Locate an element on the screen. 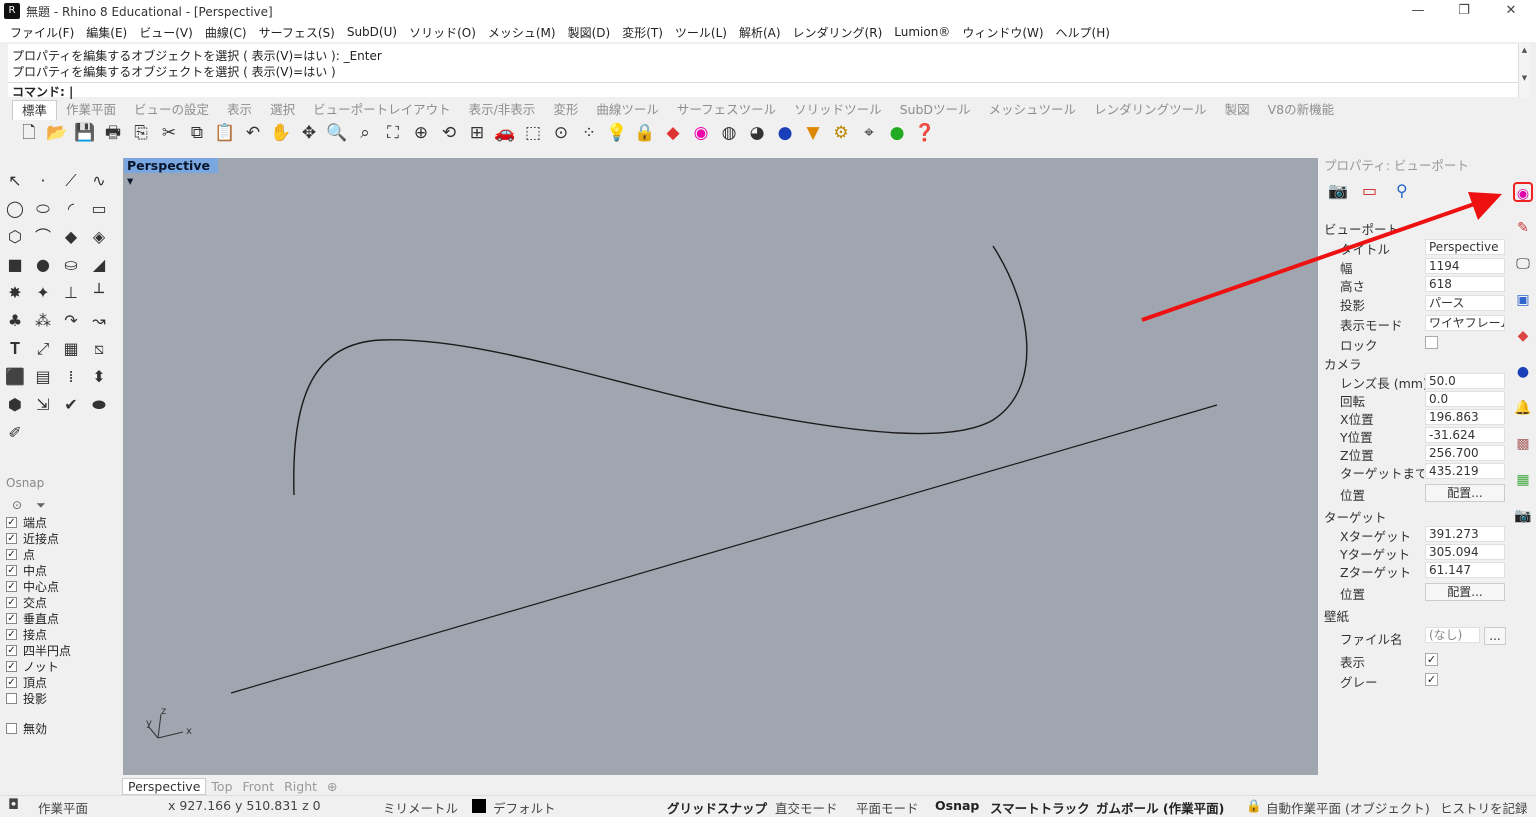 The height and width of the screenshot is (817, 1536). tab-display: 表示 is located at coordinates (239, 110).